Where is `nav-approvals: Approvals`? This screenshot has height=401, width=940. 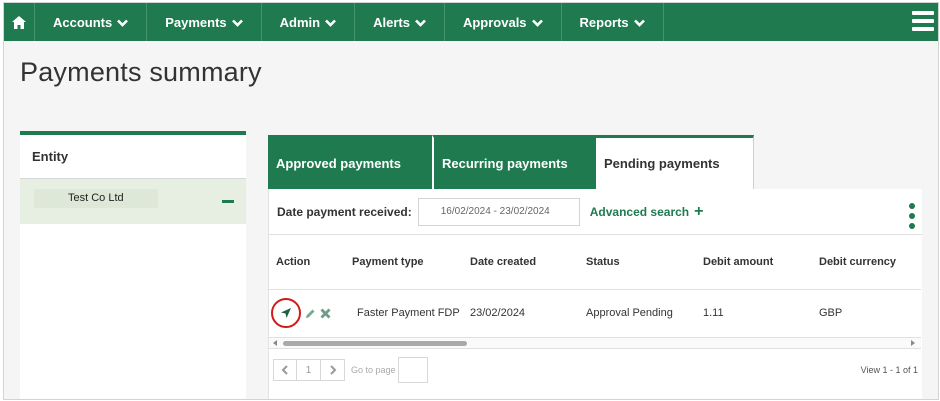
nav-approvals: Approvals is located at coordinates (502, 22).